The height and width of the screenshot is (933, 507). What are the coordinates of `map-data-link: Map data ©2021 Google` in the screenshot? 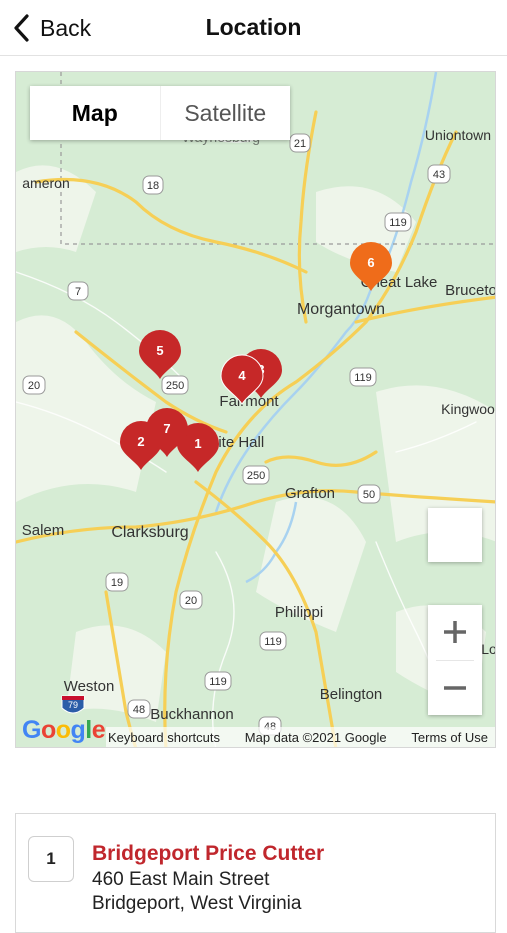 It's located at (316, 737).